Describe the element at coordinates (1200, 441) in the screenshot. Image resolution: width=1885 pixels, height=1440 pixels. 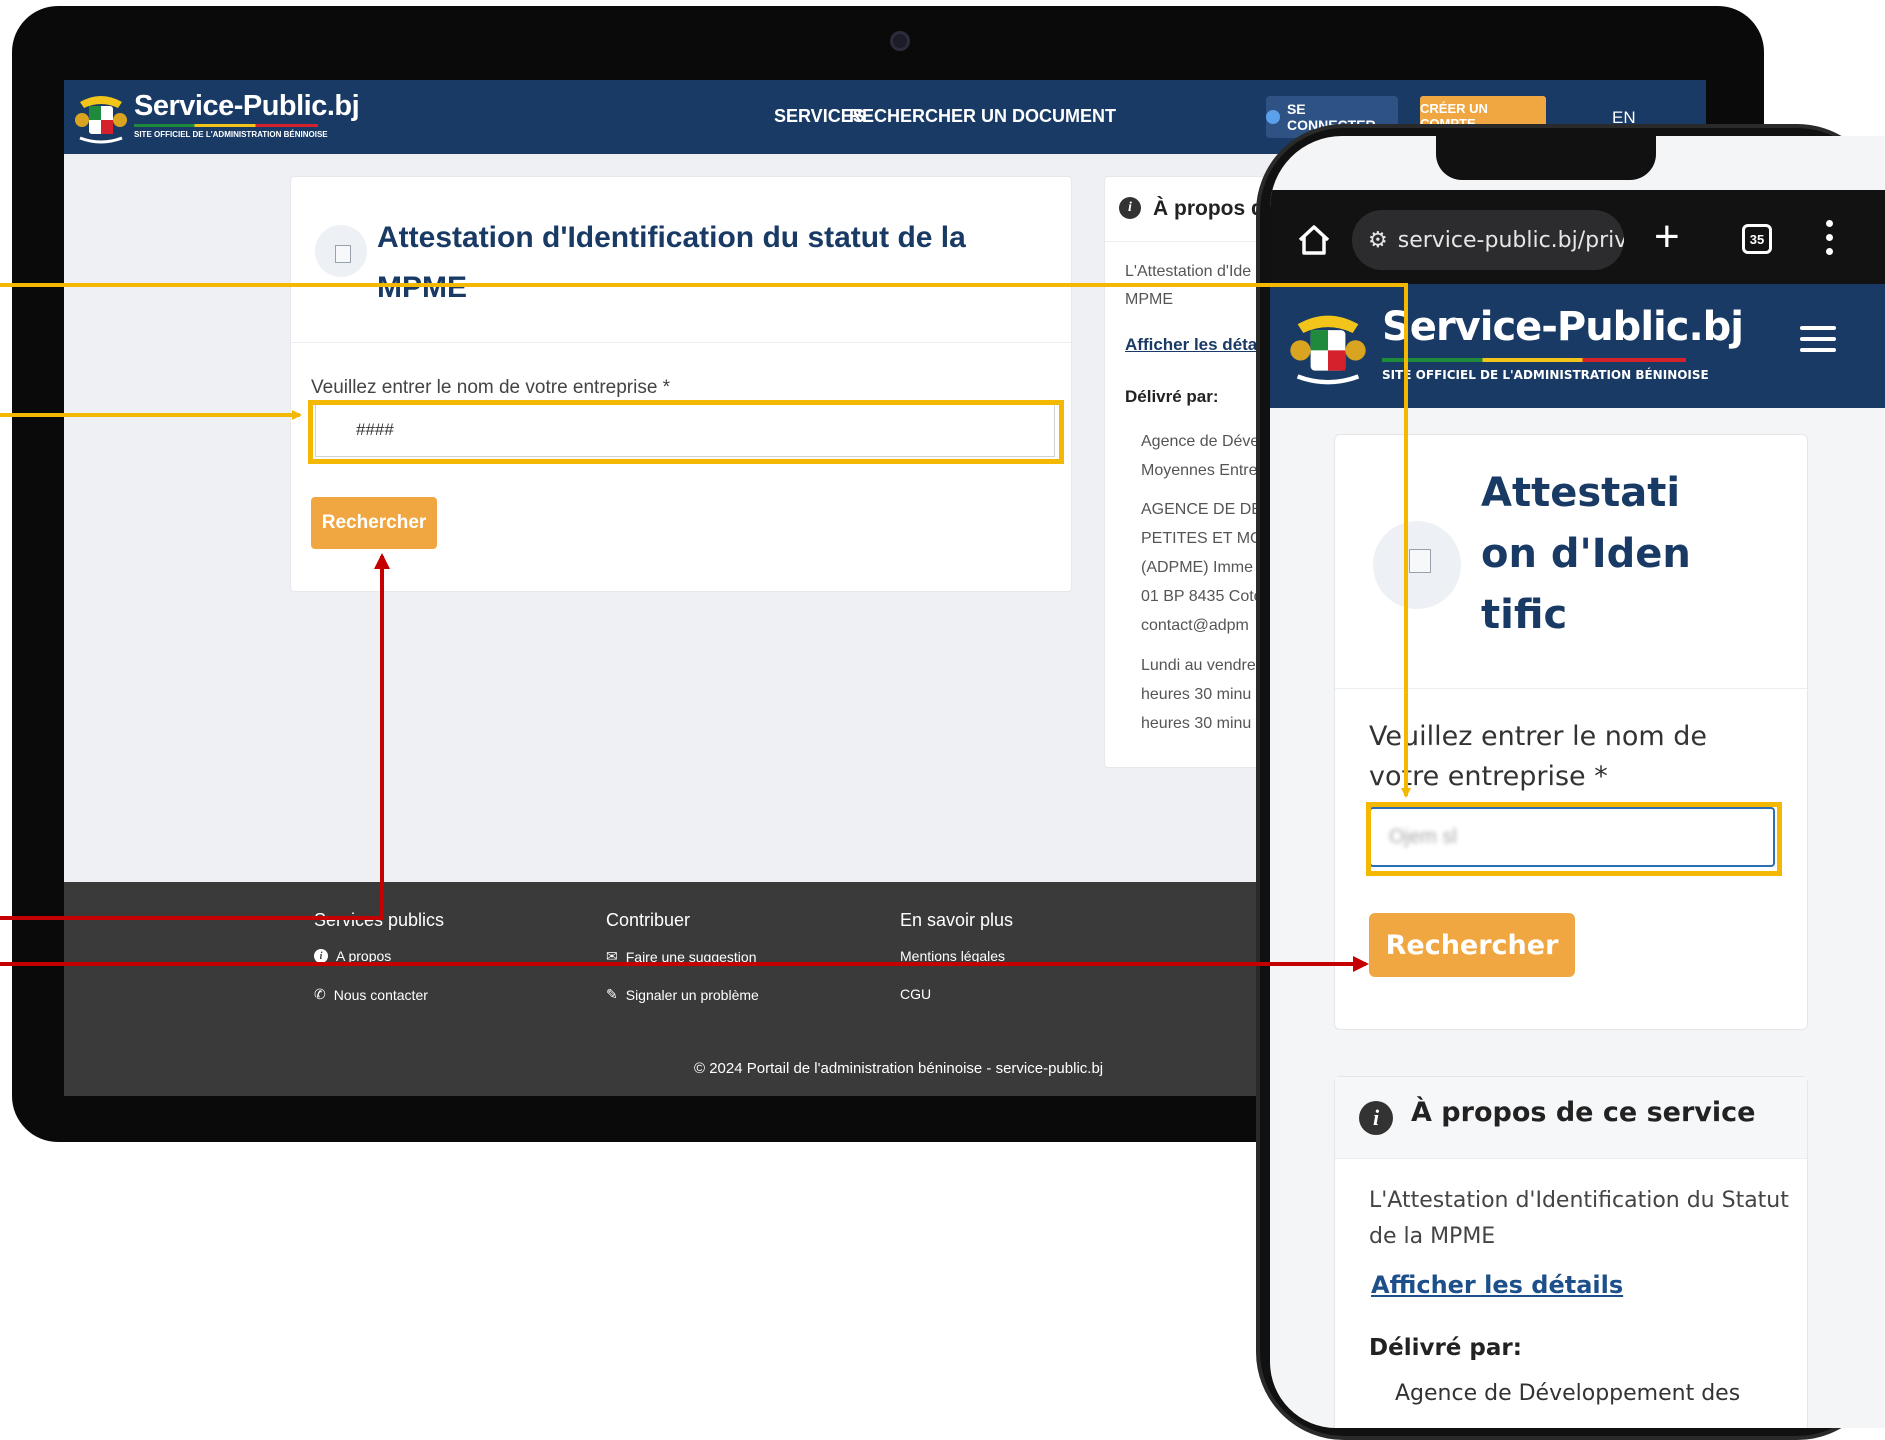
I see `agency-line1: Agence de Déve` at that location.